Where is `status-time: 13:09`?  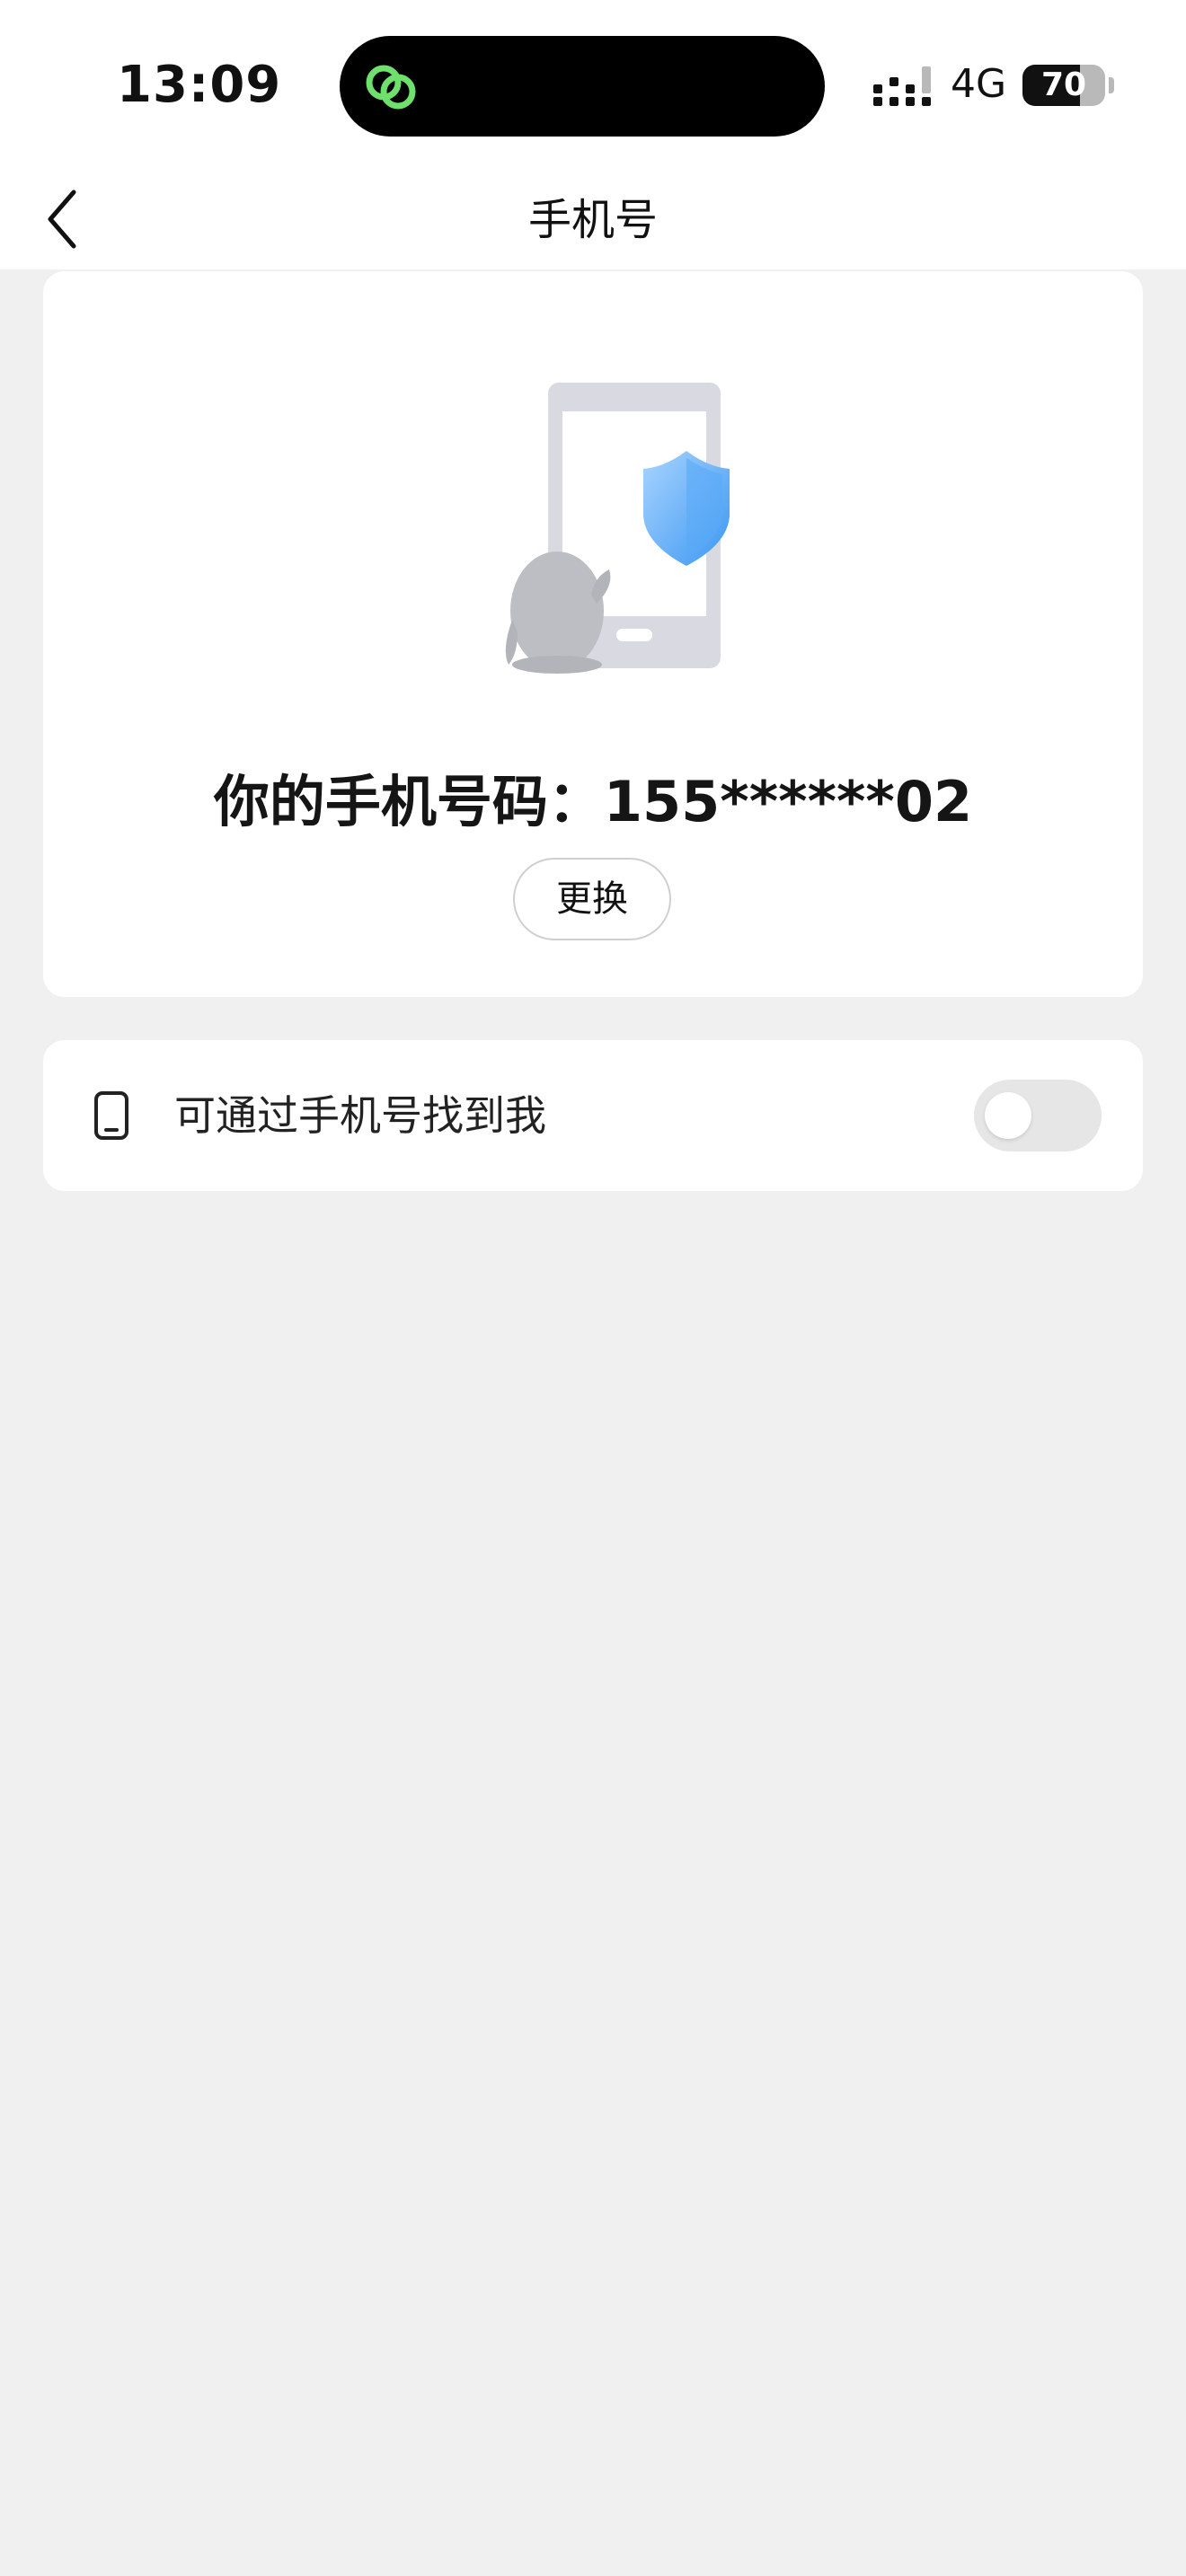 status-time: 13:09 is located at coordinates (199, 85).